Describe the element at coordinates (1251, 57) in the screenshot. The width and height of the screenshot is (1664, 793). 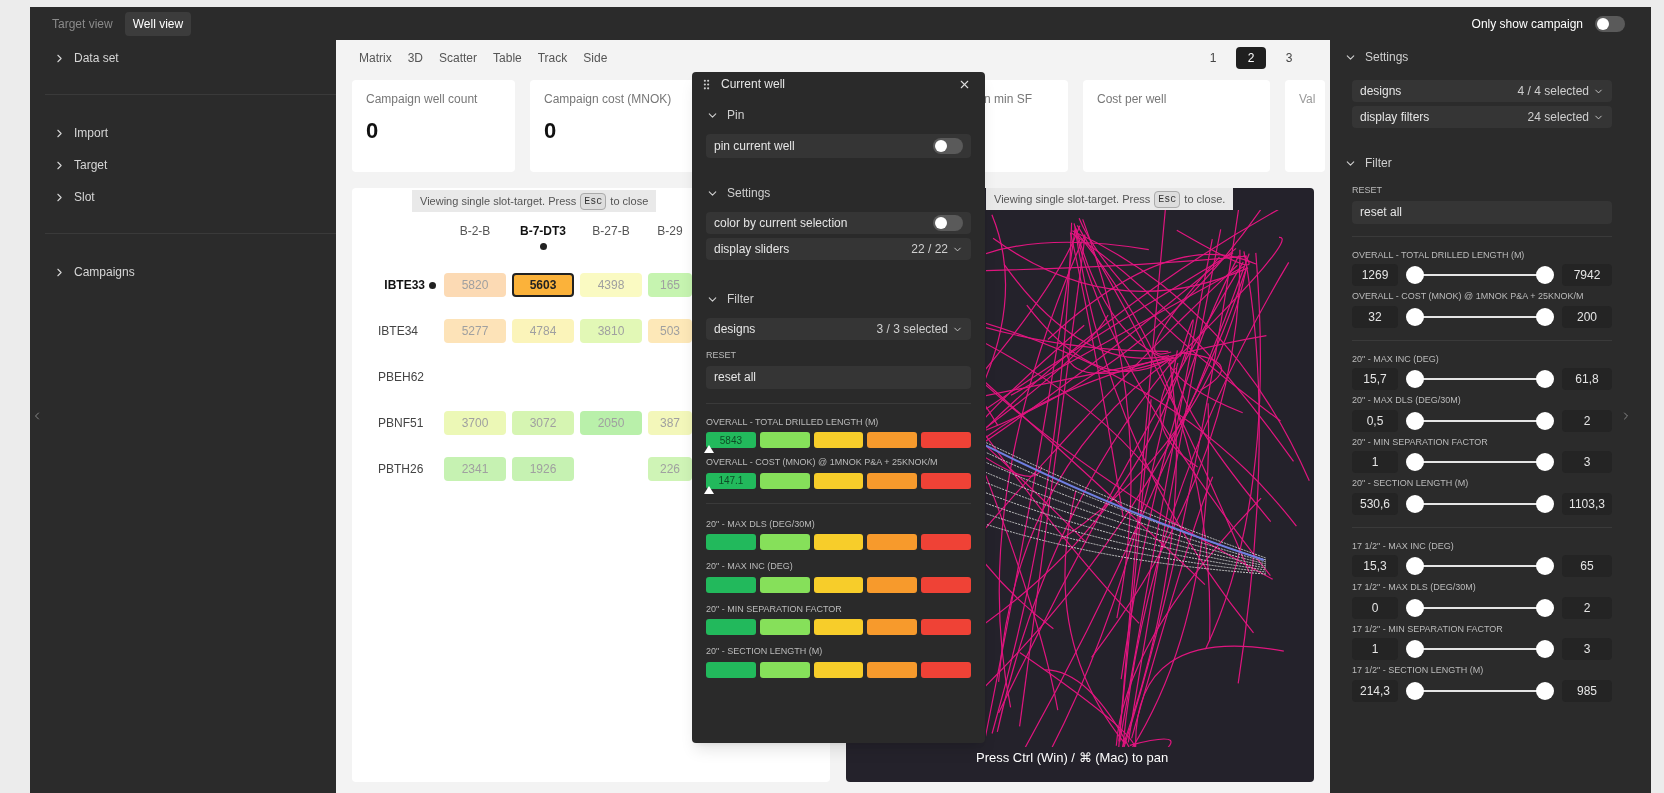
I see `page-button: 2` at that location.